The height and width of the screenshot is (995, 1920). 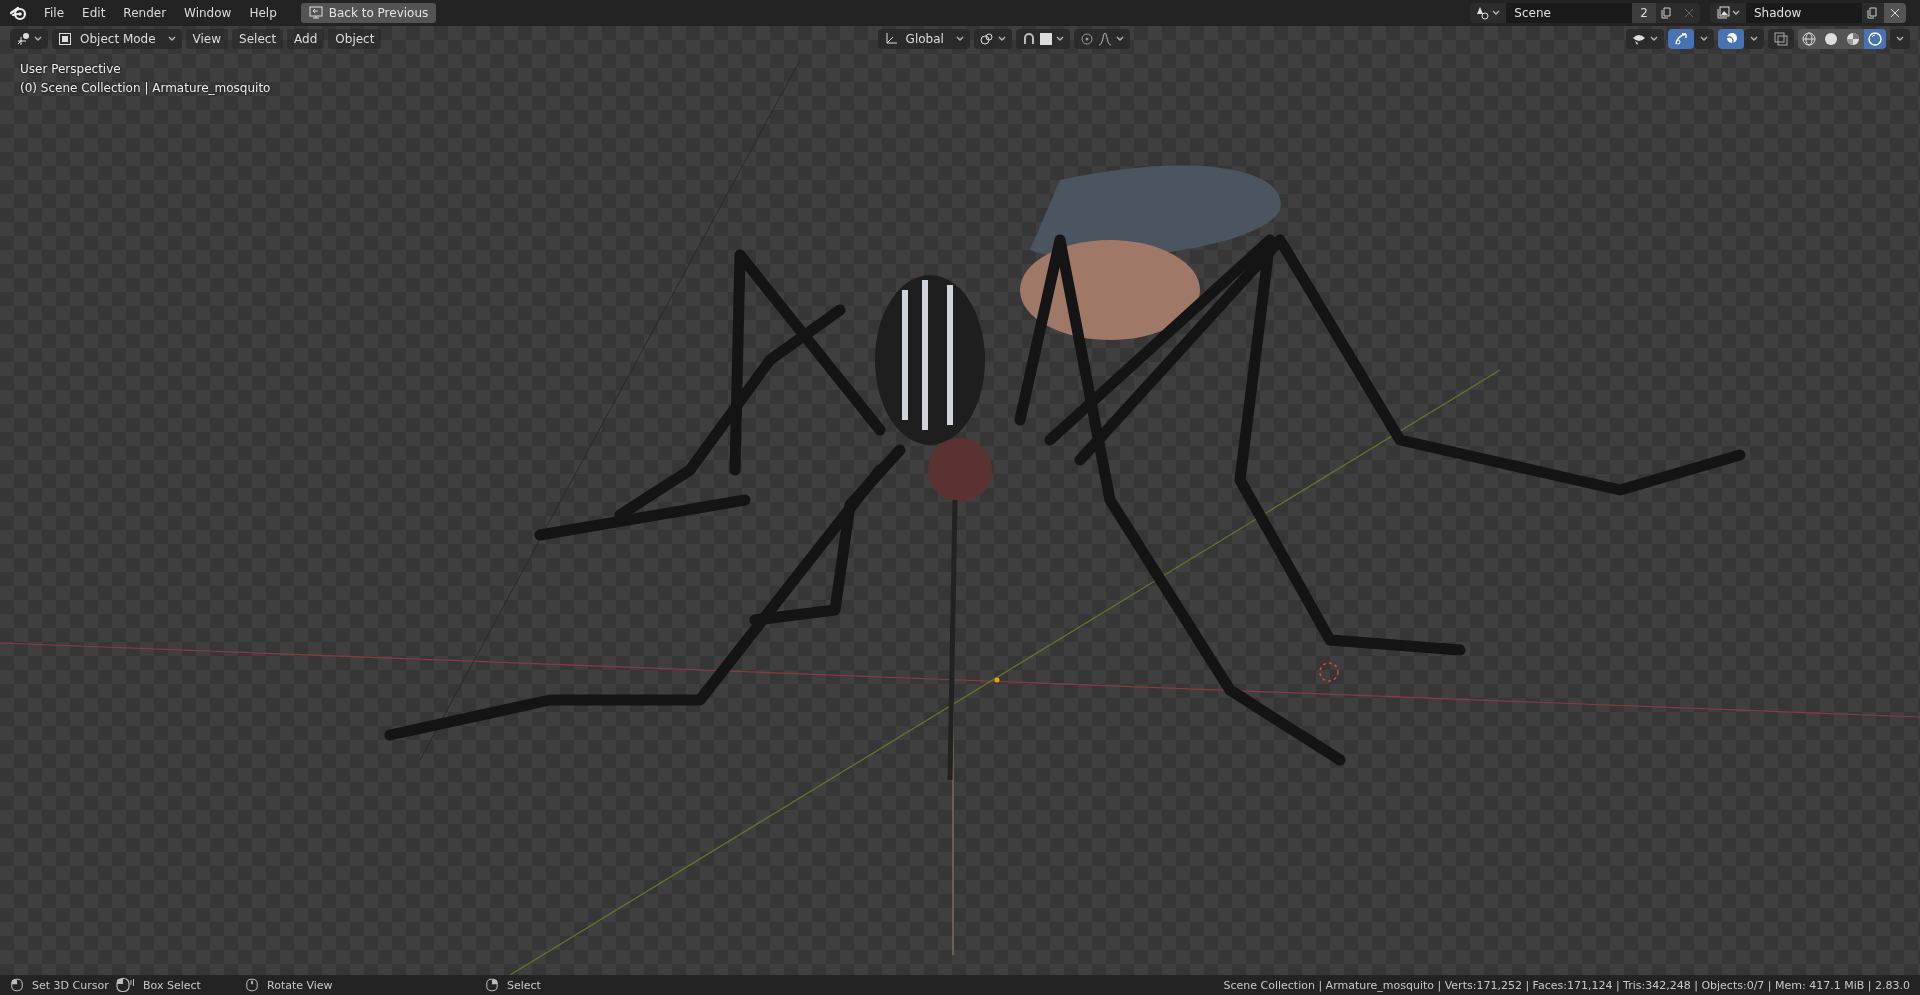 I want to click on dropdown-button, so click(x=1900, y=39).